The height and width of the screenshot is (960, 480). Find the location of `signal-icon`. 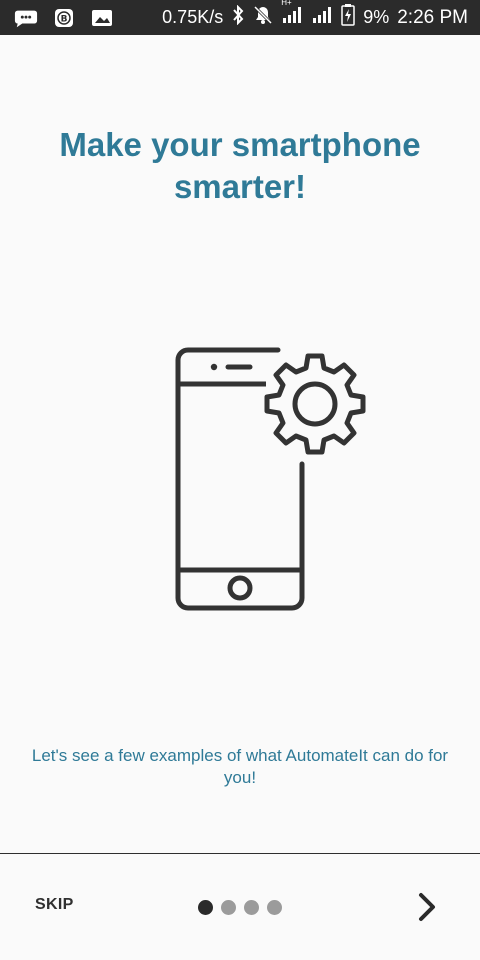

signal-icon is located at coordinates (322, 17).